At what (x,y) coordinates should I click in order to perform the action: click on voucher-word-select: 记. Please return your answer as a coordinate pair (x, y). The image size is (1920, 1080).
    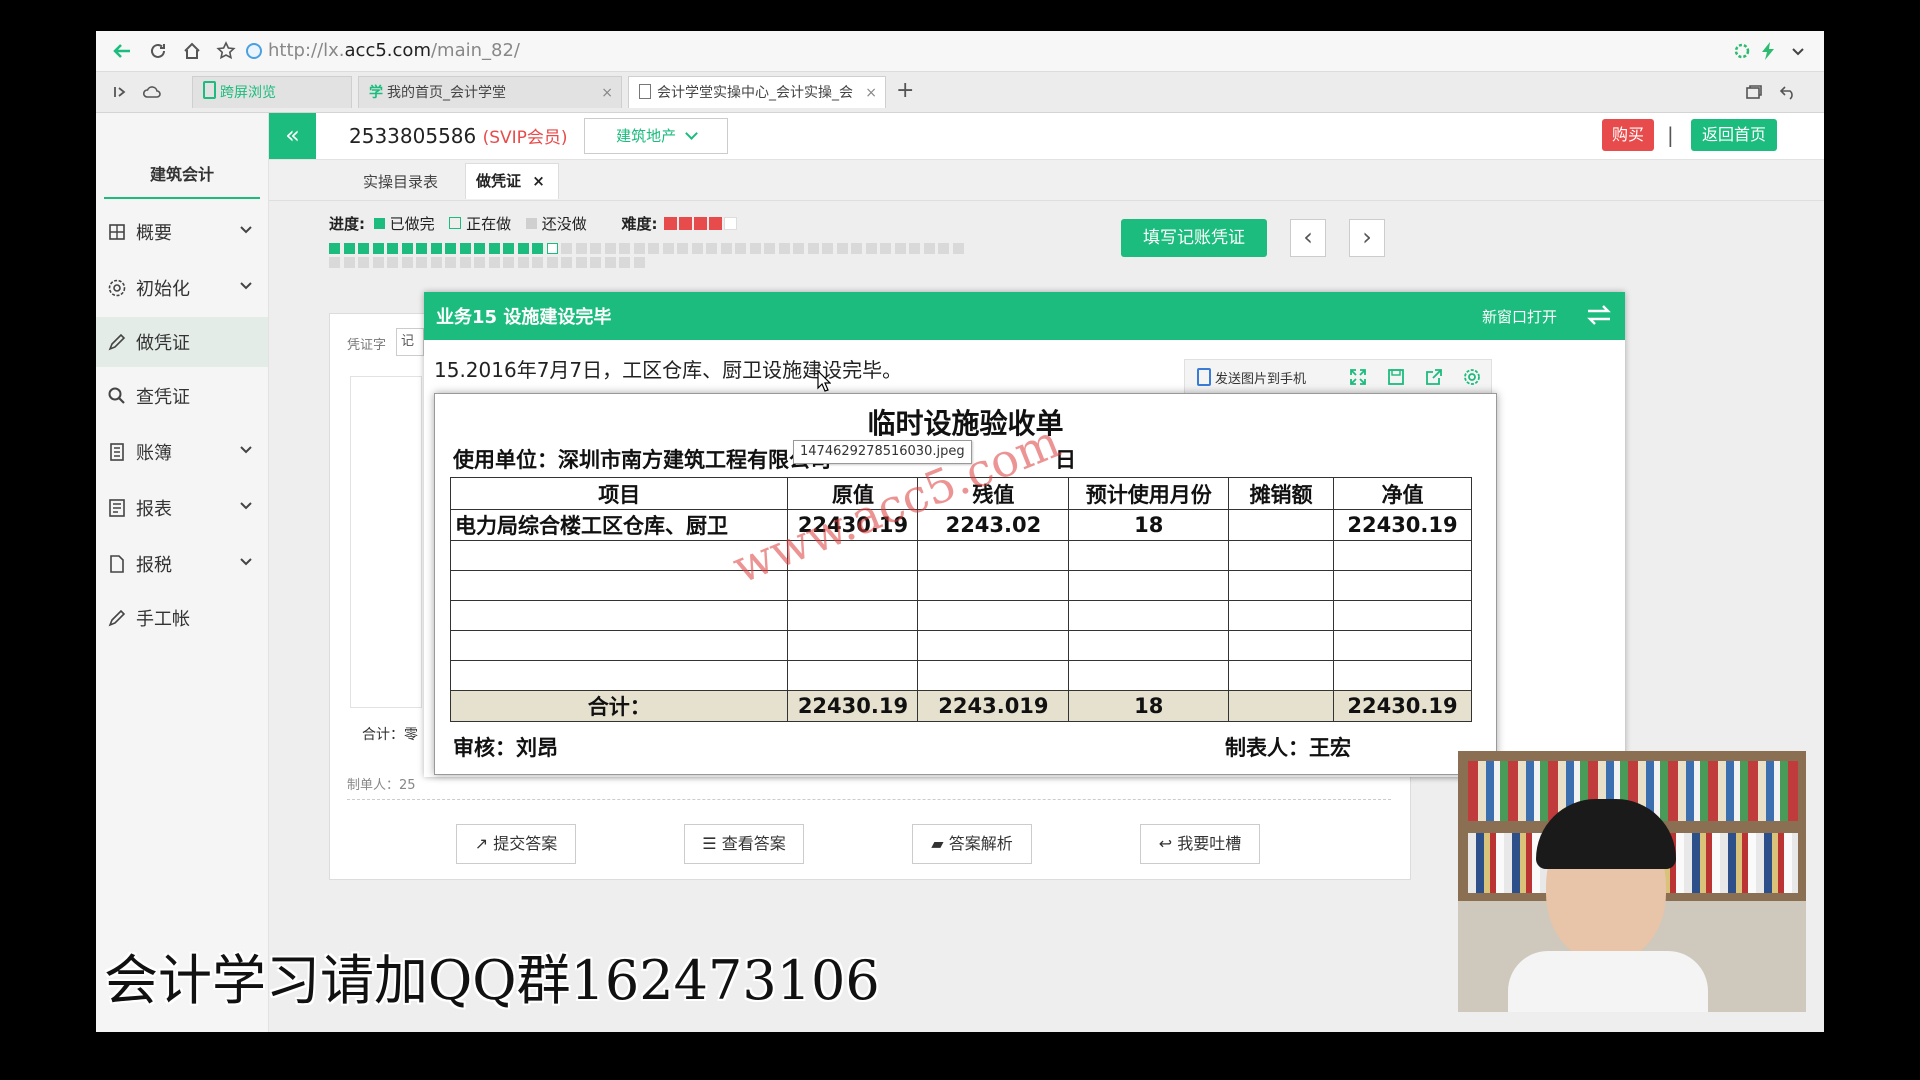
    Looking at the image, I should click on (410, 342).